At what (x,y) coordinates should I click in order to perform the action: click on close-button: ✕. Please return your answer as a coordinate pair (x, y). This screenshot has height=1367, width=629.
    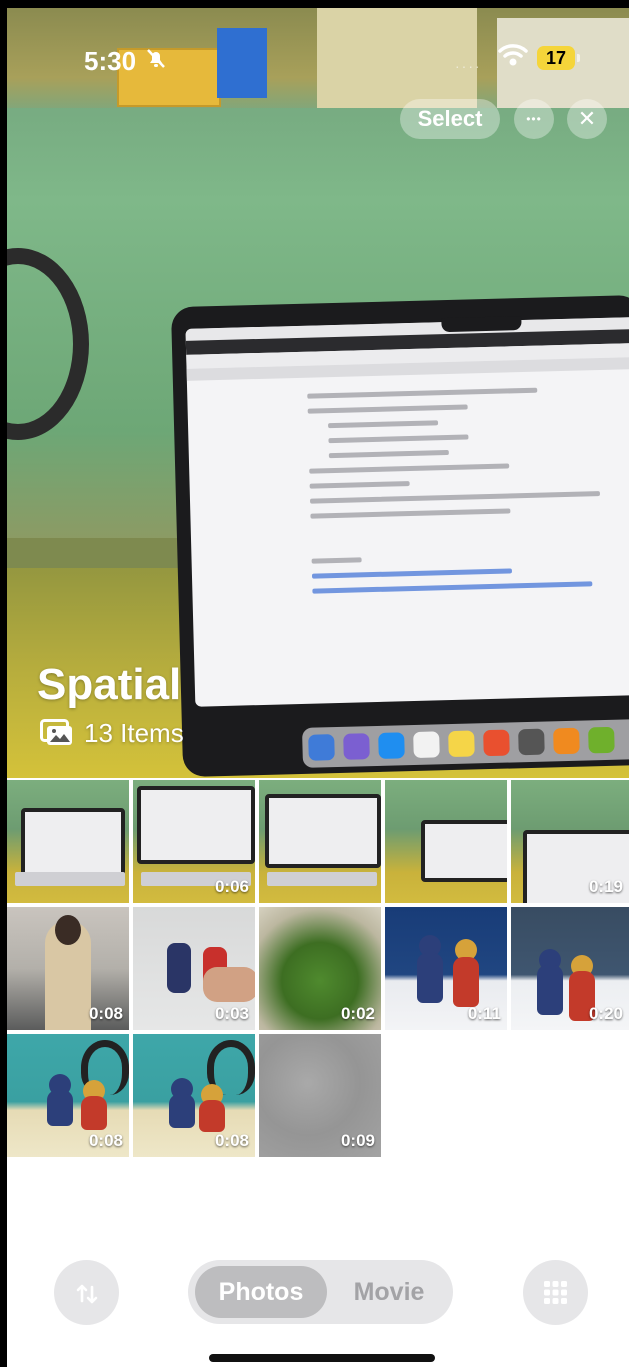
    Looking at the image, I should click on (587, 119).